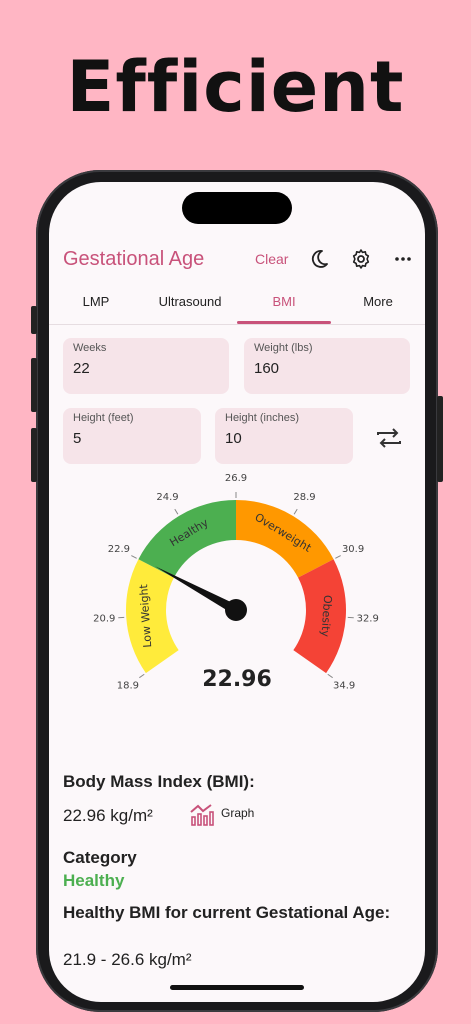 The height and width of the screenshot is (1024, 471). What do you see at coordinates (236, 610) in the screenshot?
I see `gauge-needle-hub` at bounding box center [236, 610].